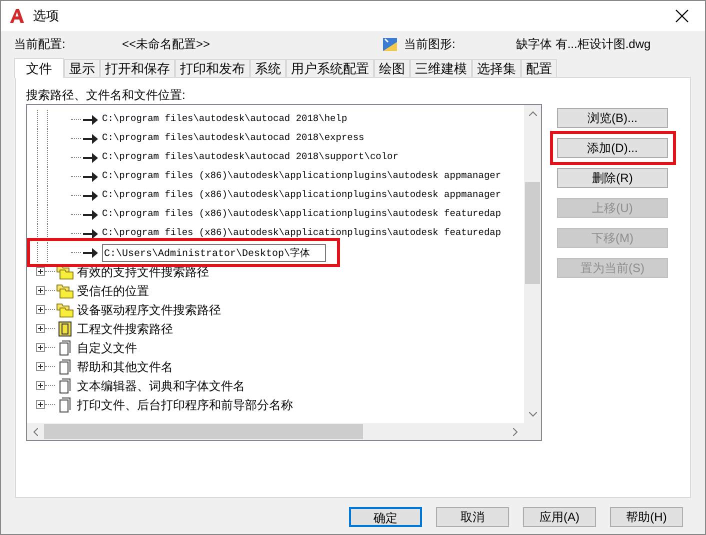  Describe the element at coordinates (40, 44) in the screenshot. I see `profile-label: 当前配置:` at that location.